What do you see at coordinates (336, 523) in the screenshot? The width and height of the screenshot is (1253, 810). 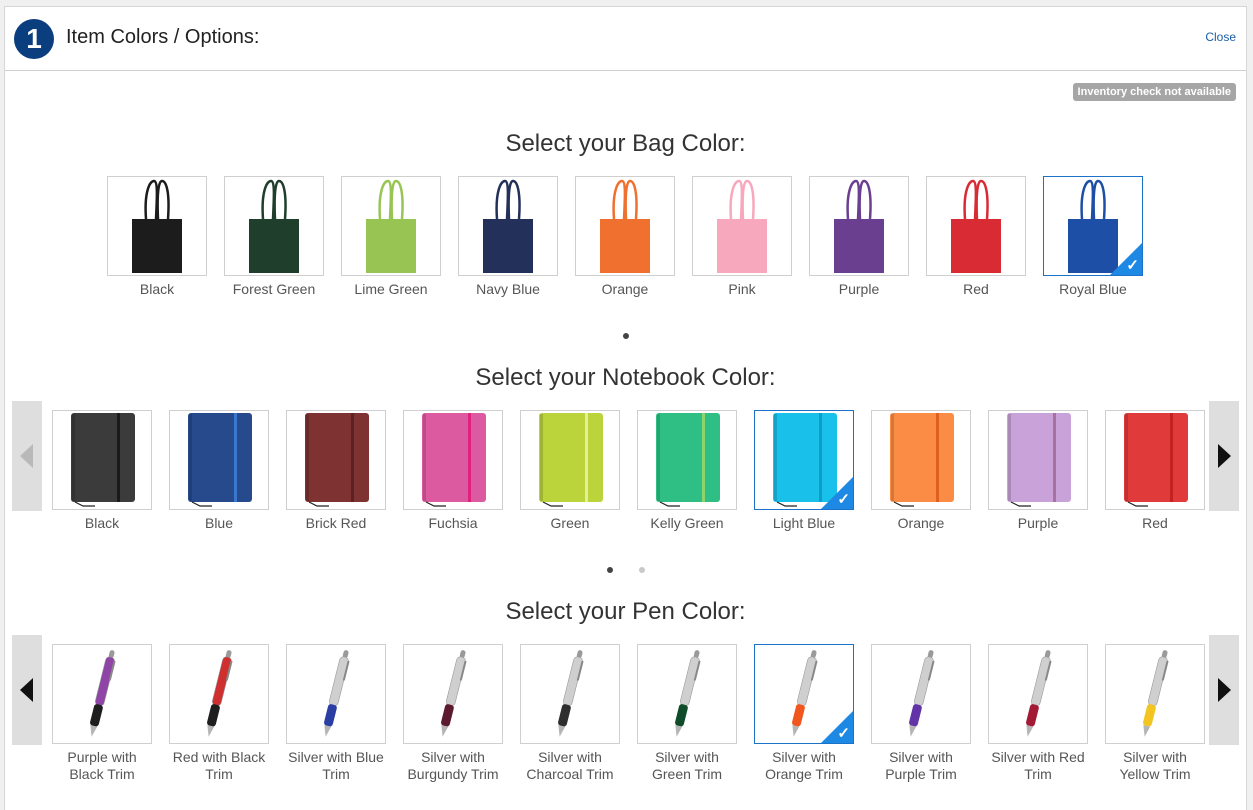 I see `notebook-color-label: Brick Red` at bounding box center [336, 523].